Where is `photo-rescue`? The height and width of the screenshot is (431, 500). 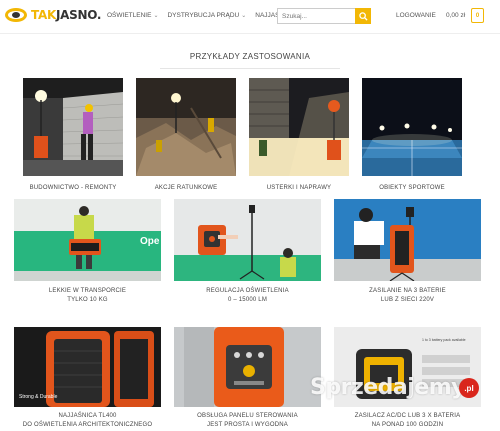 photo-rescue is located at coordinates (186, 127).